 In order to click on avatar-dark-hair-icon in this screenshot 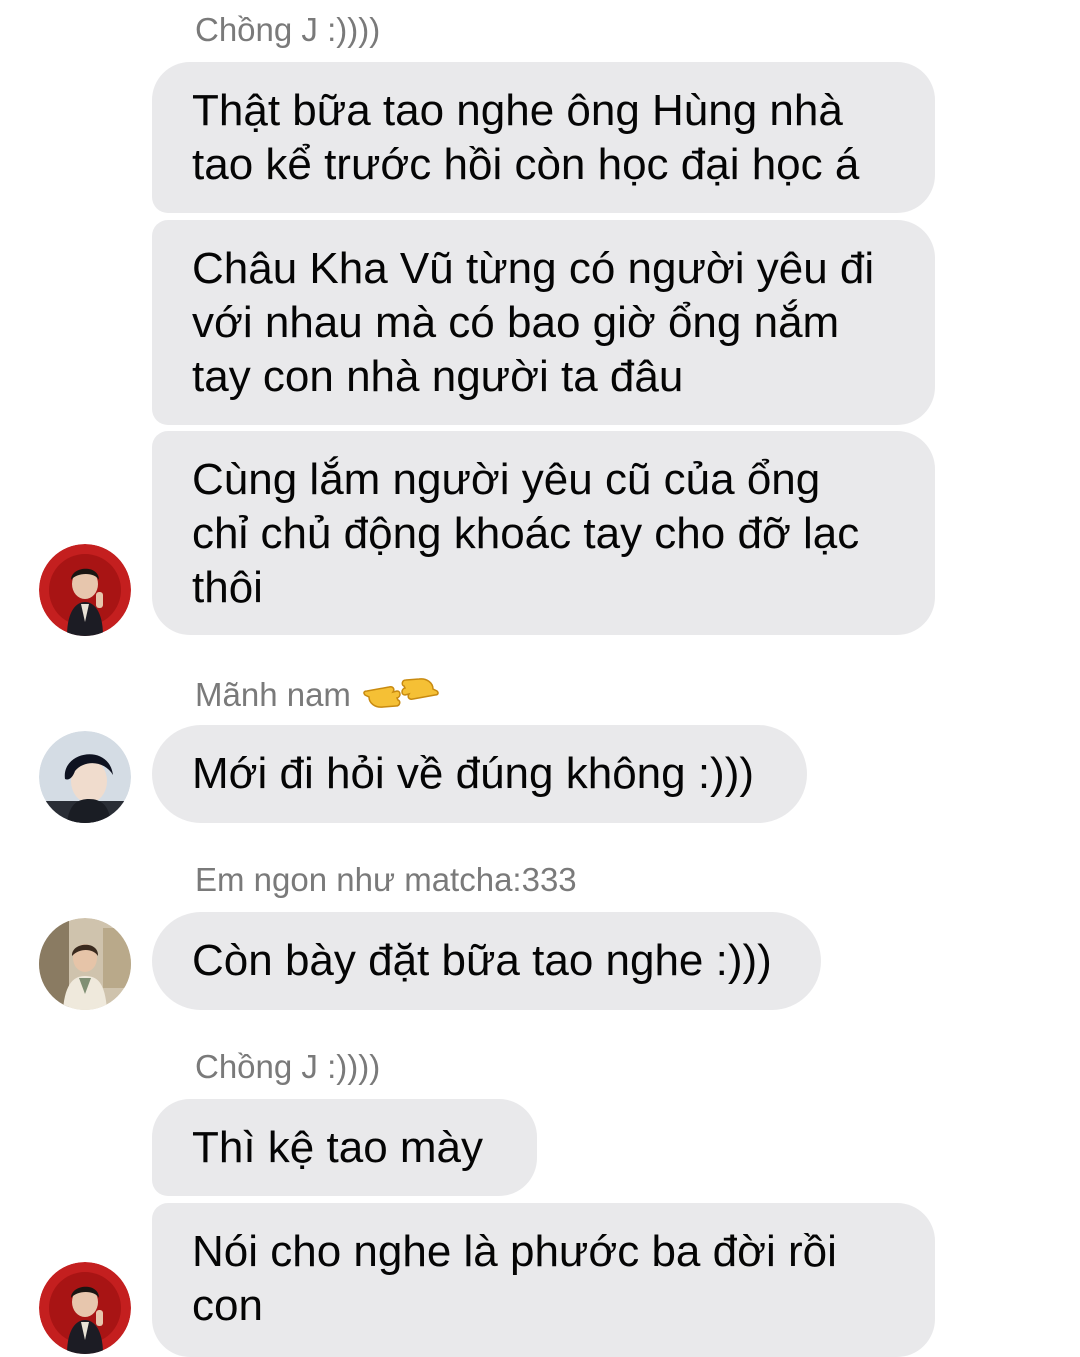, I will do `click(85, 777)`.